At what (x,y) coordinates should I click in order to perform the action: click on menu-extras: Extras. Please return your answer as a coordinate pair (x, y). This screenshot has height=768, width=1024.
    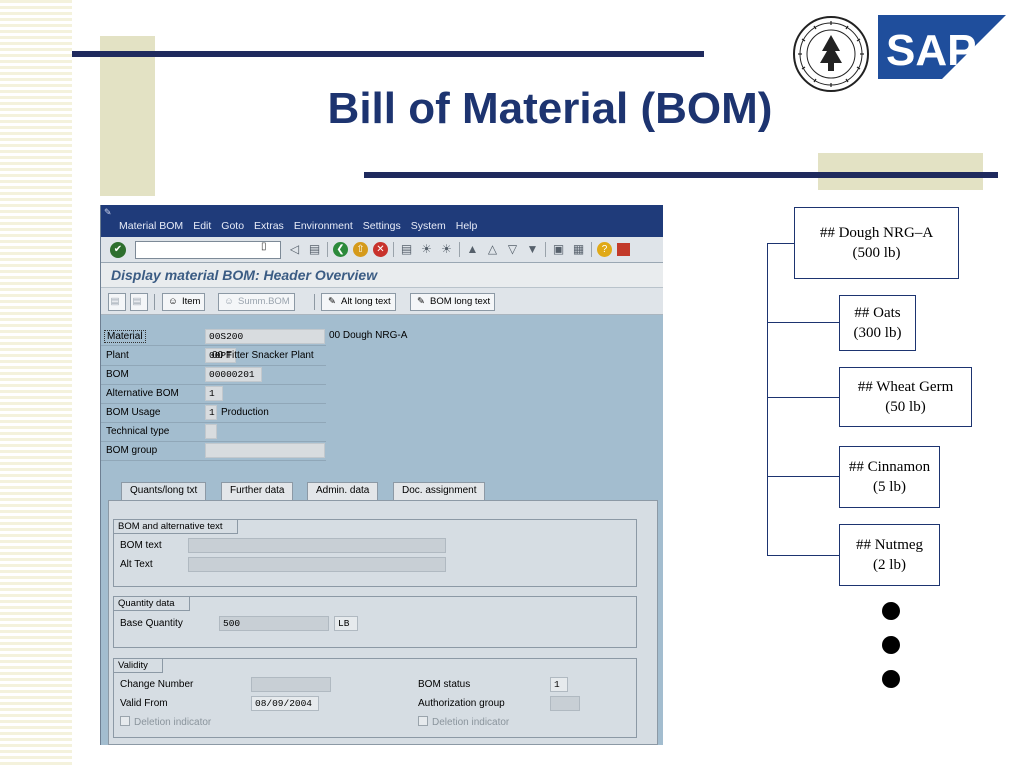
    Looking at the image, I should click on (269, 226).